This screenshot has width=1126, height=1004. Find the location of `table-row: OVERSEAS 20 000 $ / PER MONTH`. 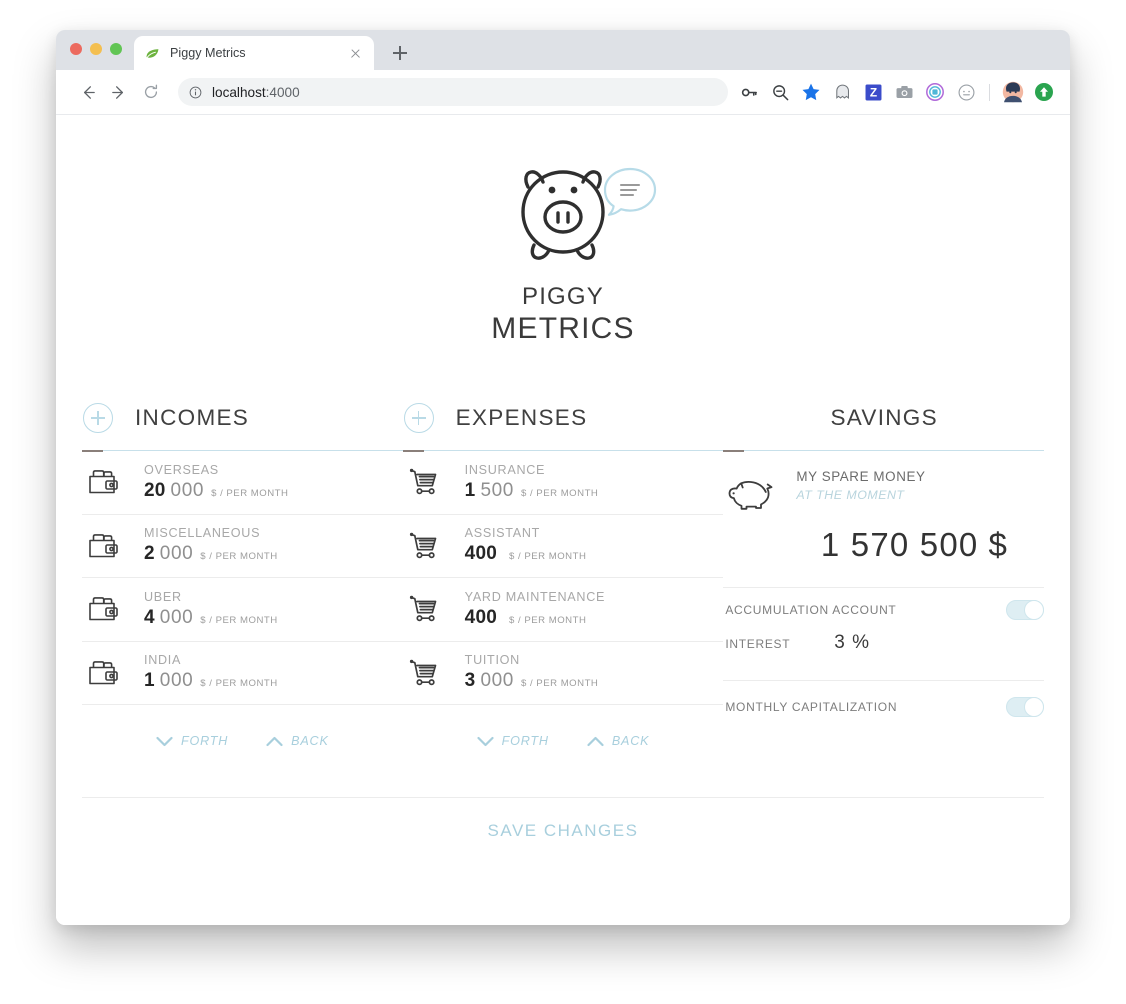

table-row: OVERSEAS 20 000 $ / PER MONTH is located at coordinates (242, 483).